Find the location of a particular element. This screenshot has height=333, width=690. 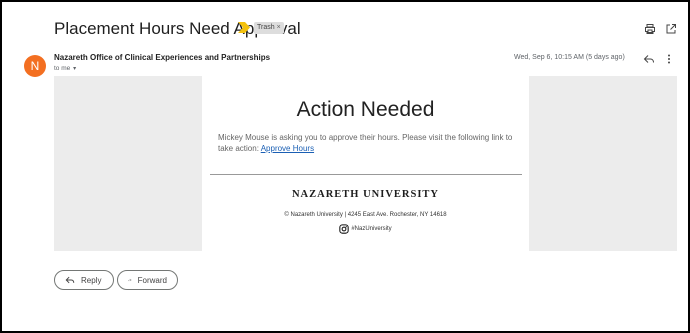

email-date: Wed, Sep 6, 10:15 AM (5 days ago) is located at coordinates (569, 57).